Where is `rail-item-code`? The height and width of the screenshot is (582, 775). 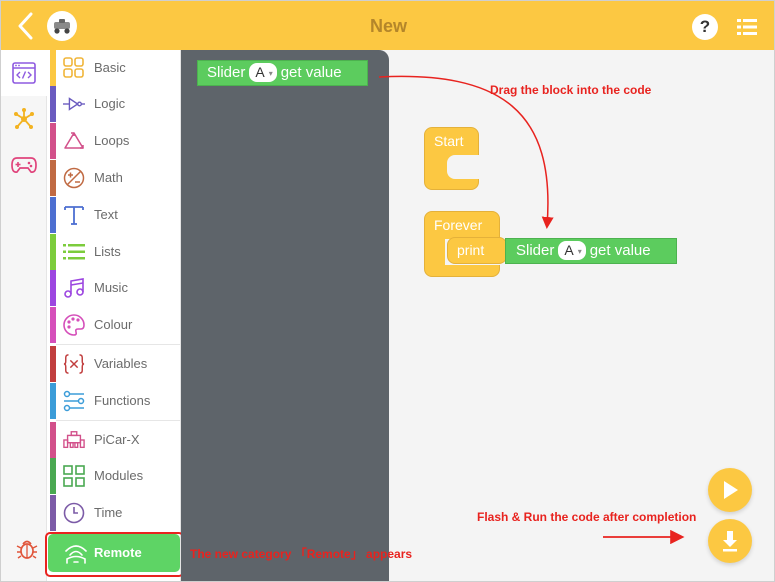 rail-item-code is located at coordinates (24, 73).